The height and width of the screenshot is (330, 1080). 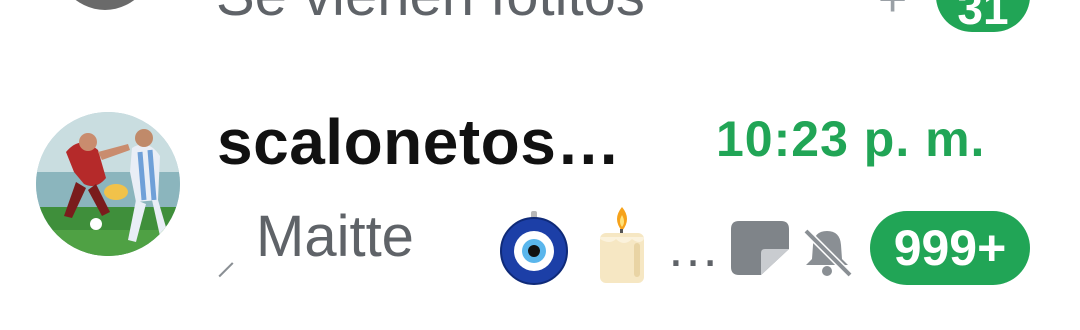 What do you see at coordinates (534, 248) in the screenshot?
I see `nazar-amulet-icon` at bounding box center [534, 248].